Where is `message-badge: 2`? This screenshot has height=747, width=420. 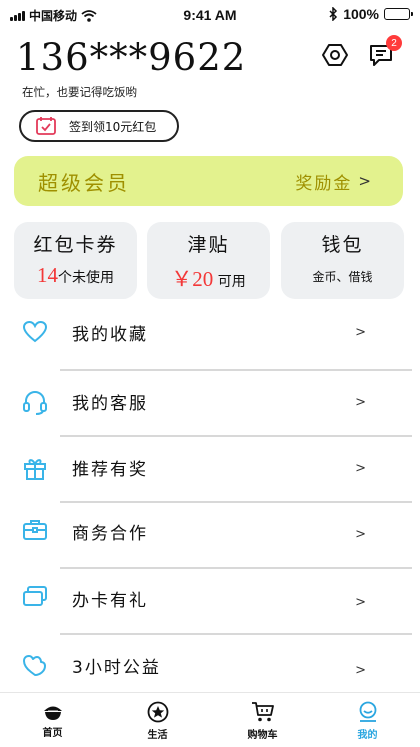 message-badge: 2 is located at coordinates (394, 43).